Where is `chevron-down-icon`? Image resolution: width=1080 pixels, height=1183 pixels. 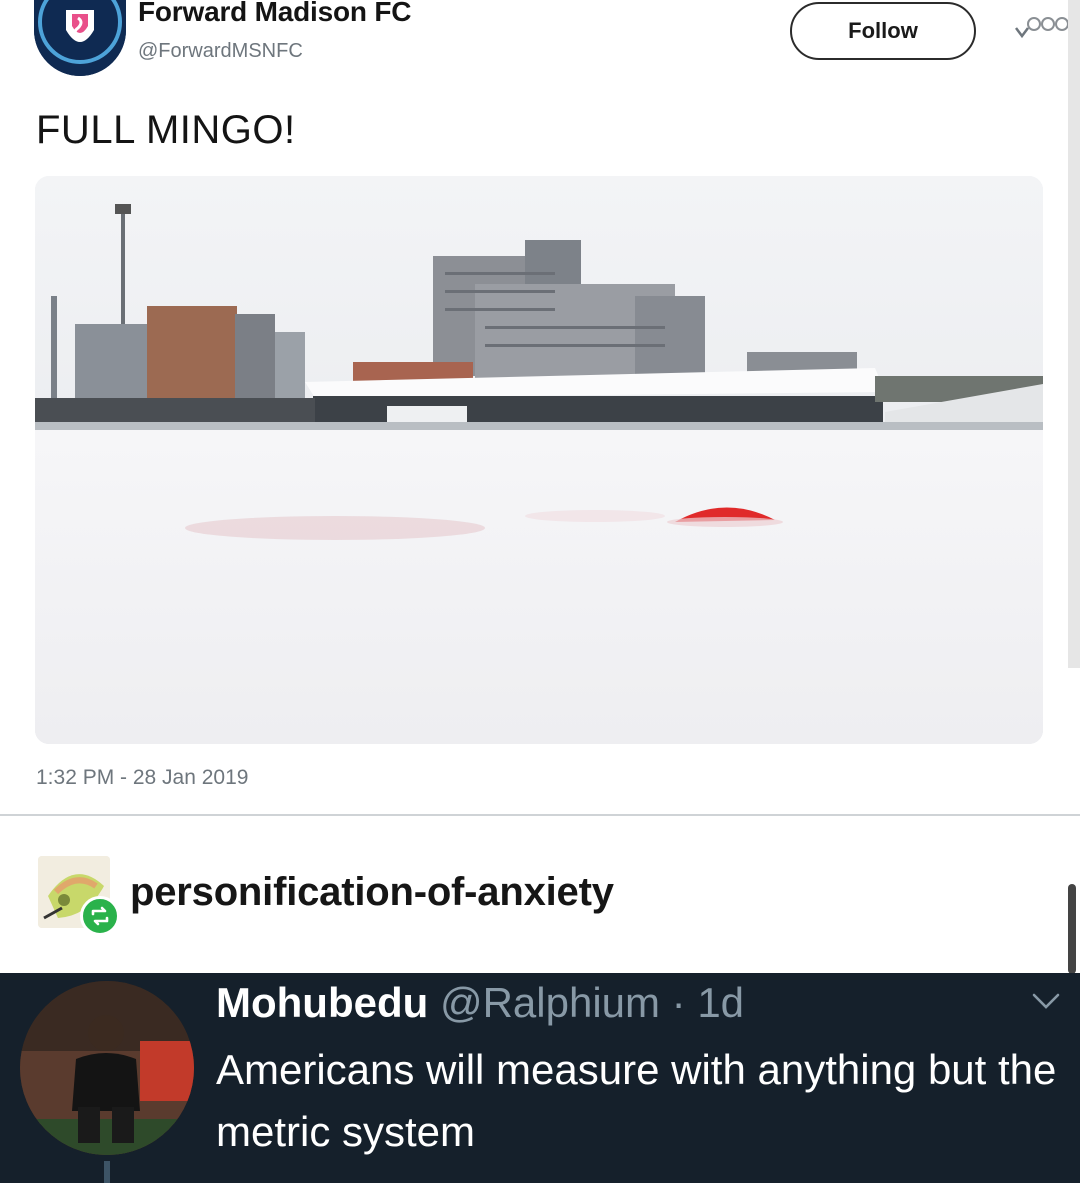 chevron-down-icon is located at coordinates (1046, 1001).